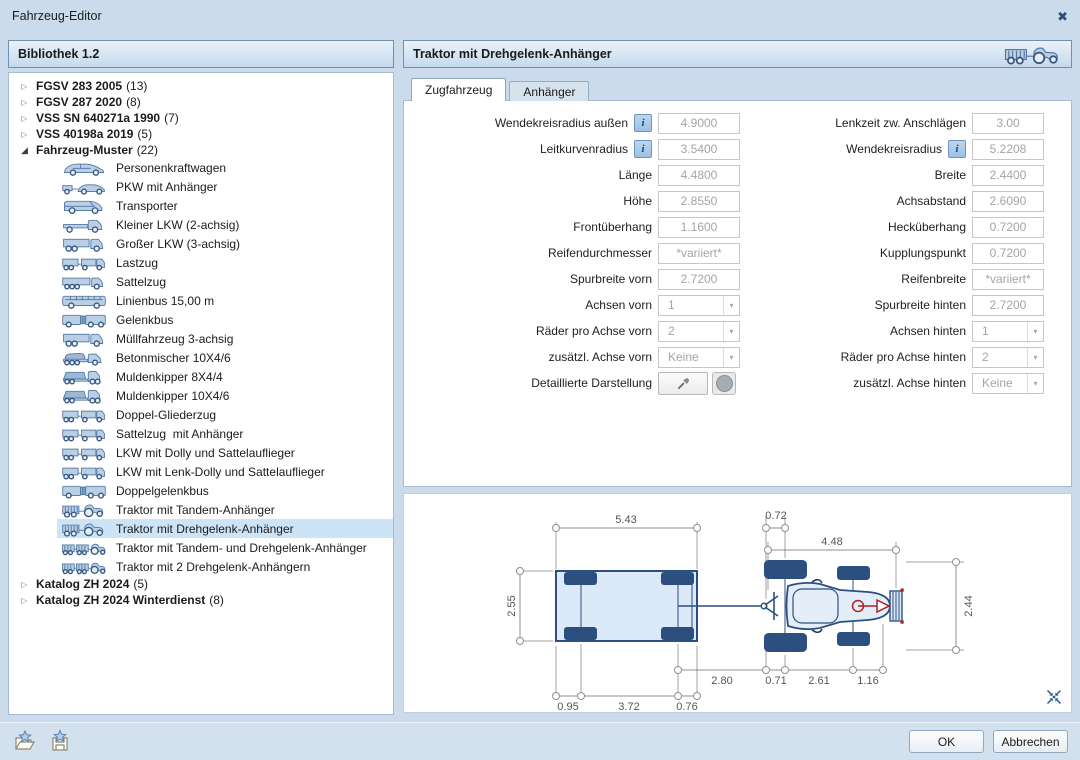 The height and width of the screenshot is (760, 1080). What do you see at coordinates (893, 383) in the screenshot?
I see `form-row: zusätzl. Achse hinten Keine ▾` at bounding box center [893, 383].